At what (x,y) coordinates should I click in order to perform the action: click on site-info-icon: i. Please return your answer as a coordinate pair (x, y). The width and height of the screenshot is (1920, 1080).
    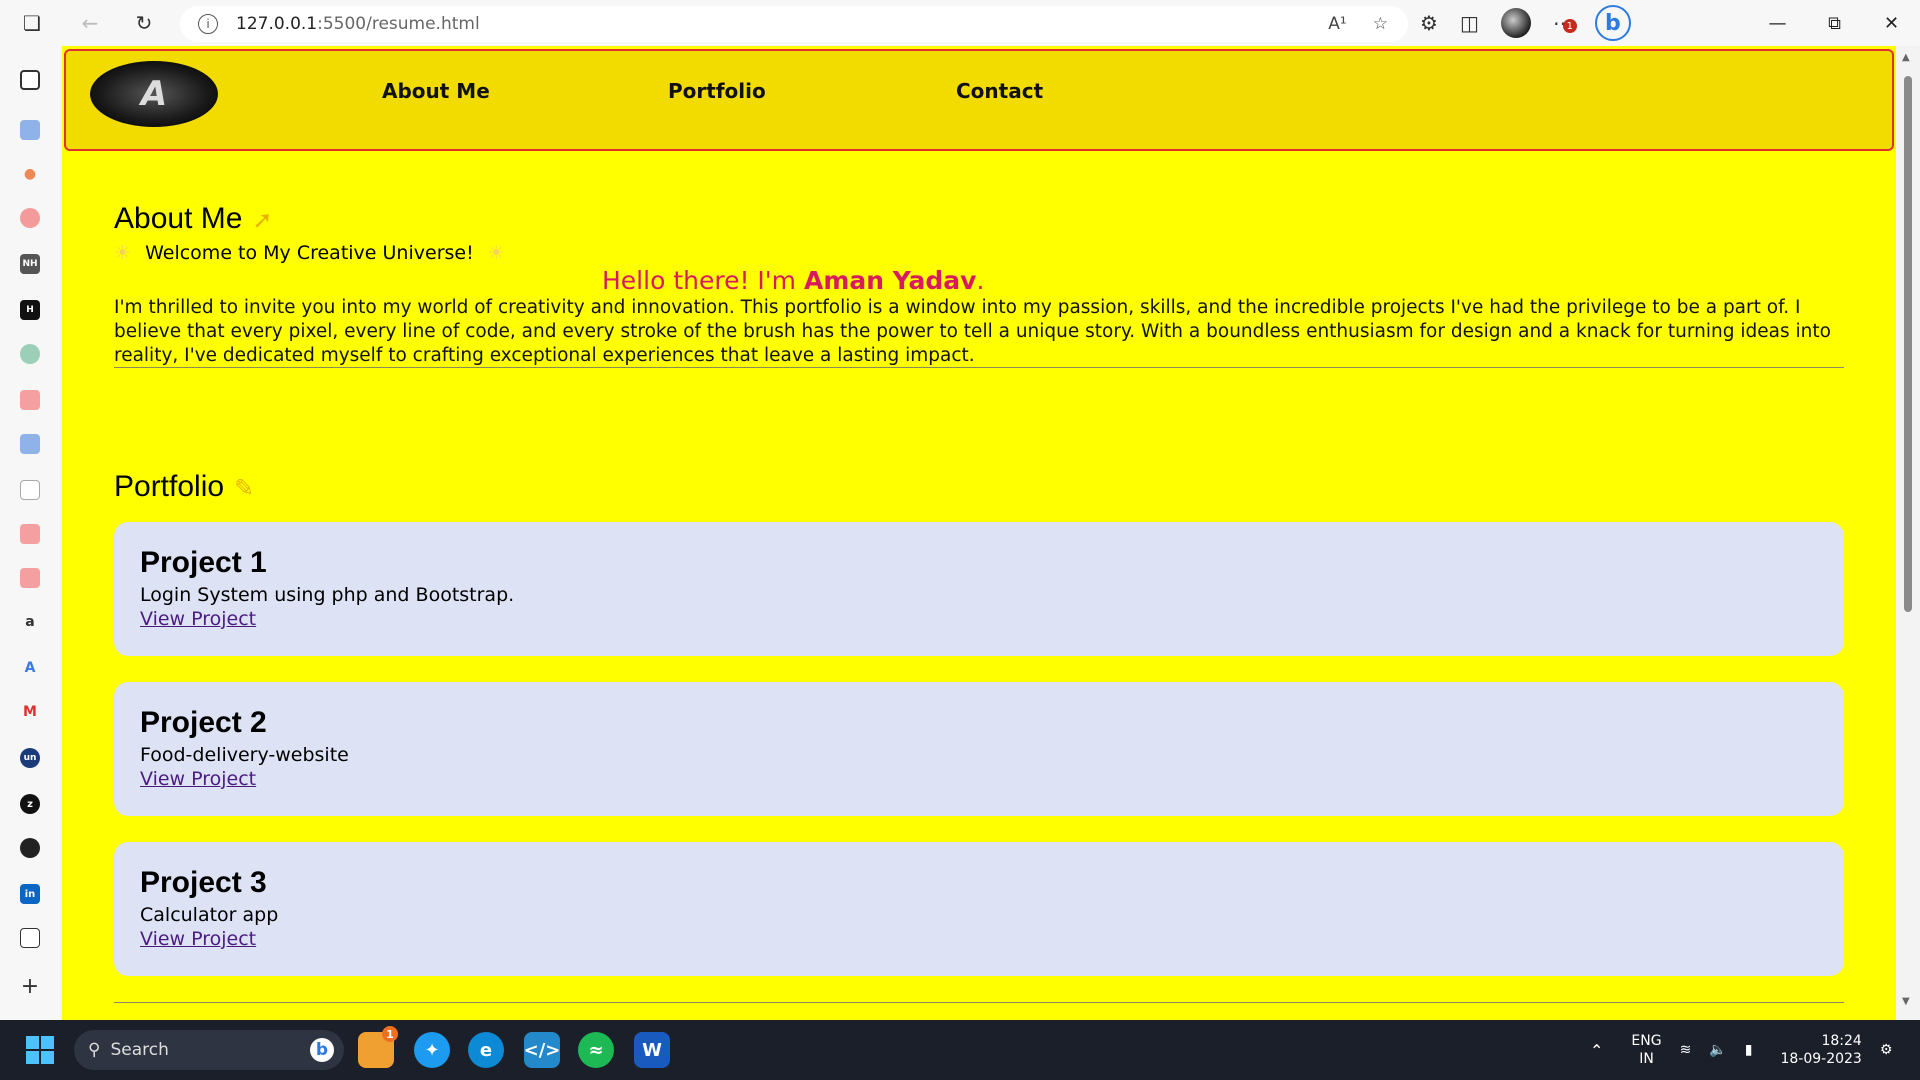
    Looking at the image, I should click on (208, 24).